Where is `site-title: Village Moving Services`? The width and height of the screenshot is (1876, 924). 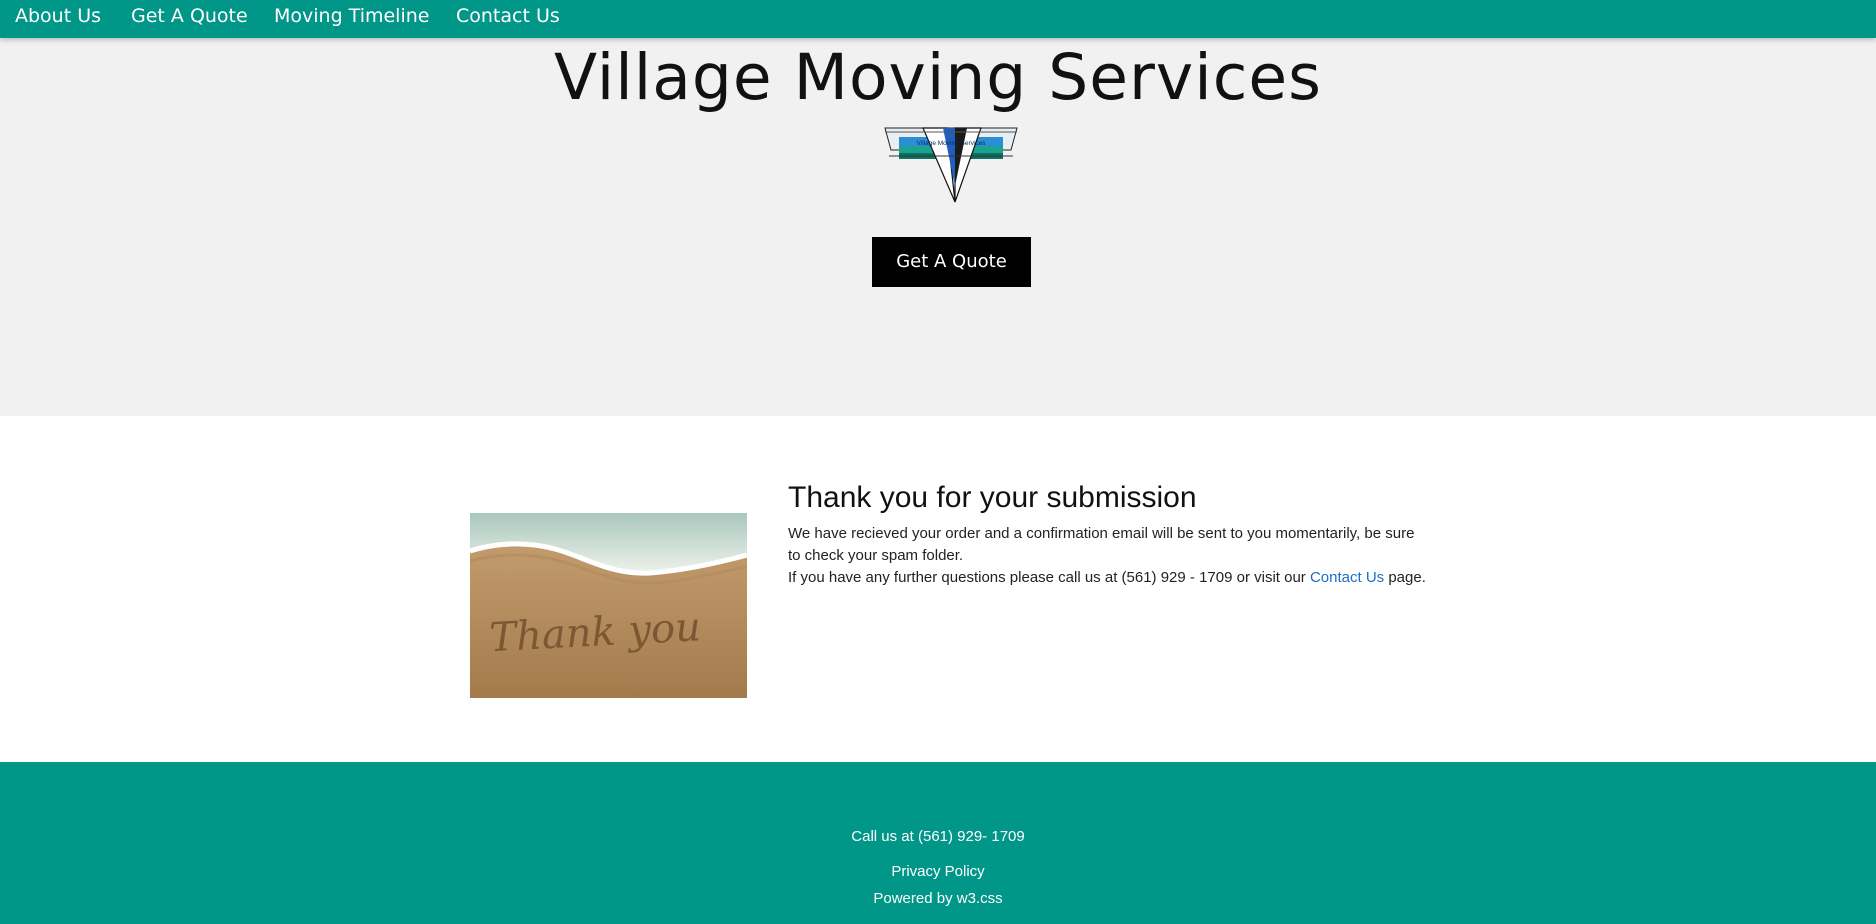 site-title: Village Moving Services is located at coordinates (938, 77).